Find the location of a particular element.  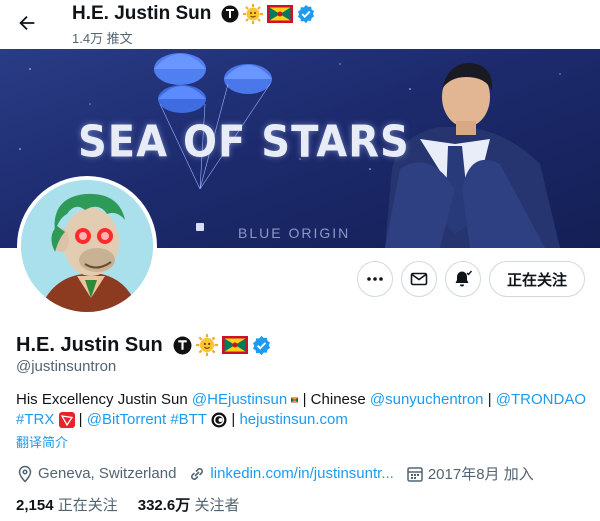

following-stat: 2,154 正在关注 is located at coordinates (67, 504).